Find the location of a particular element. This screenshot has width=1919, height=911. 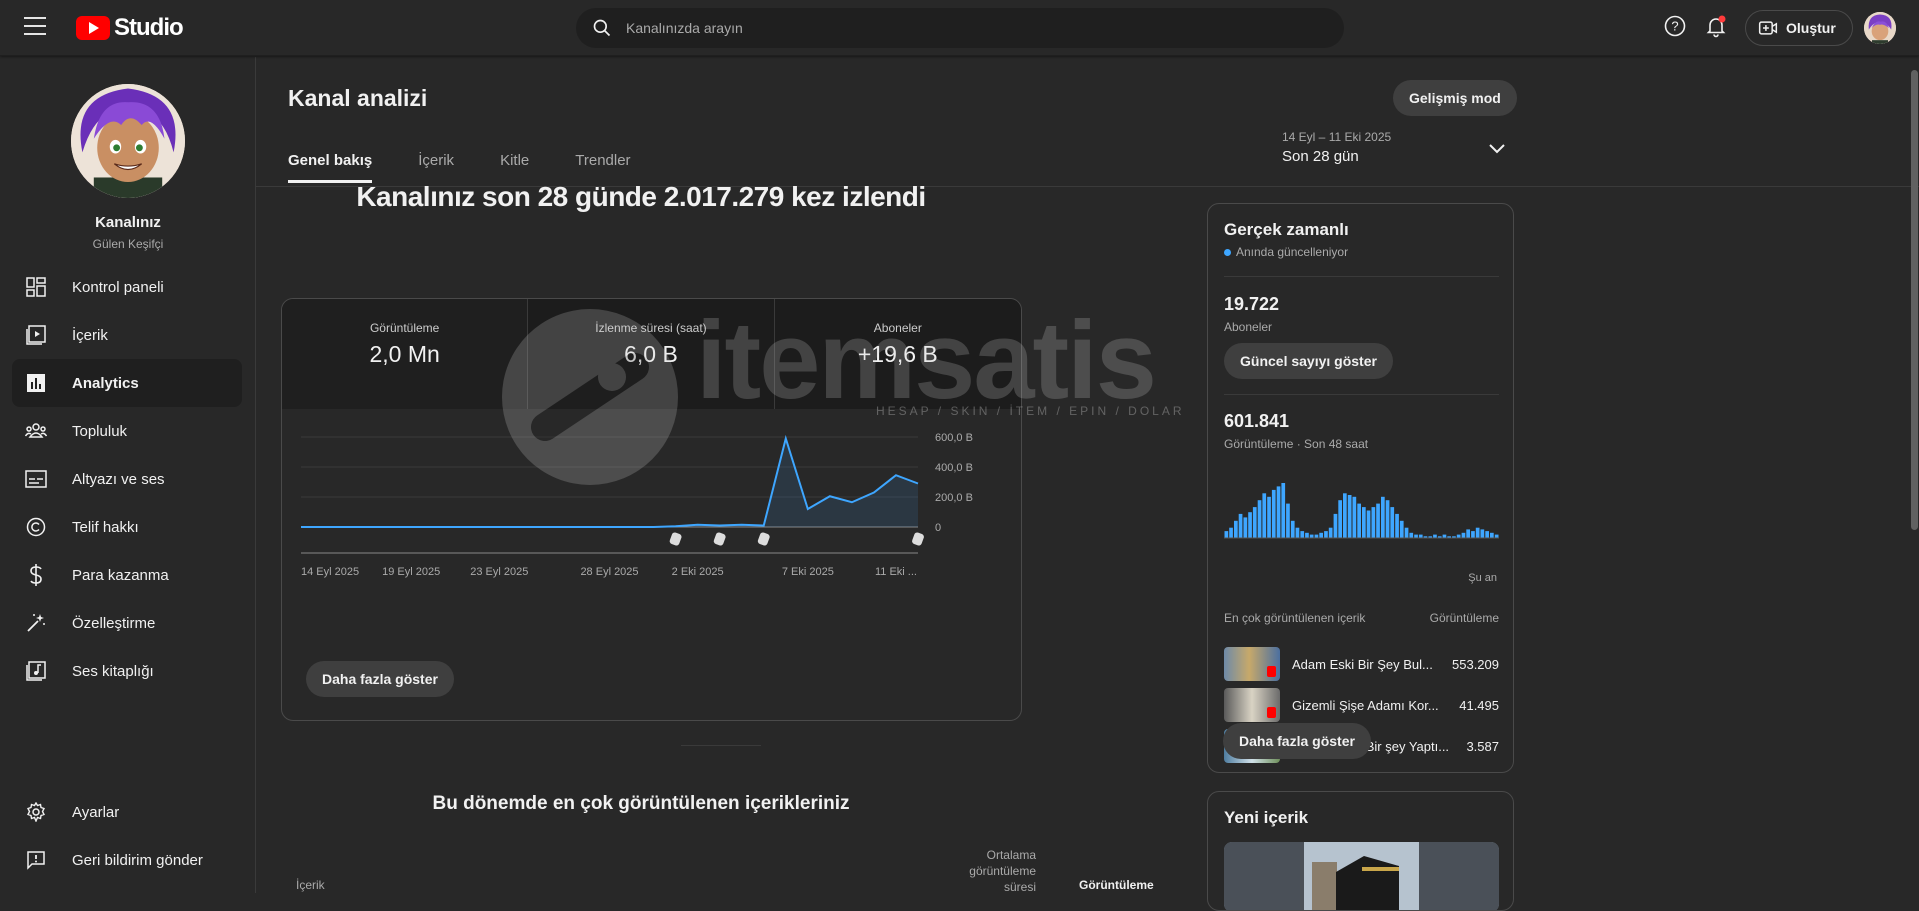

sidebar-item-settings: Ayarlar is located at coordinates (127, 812).